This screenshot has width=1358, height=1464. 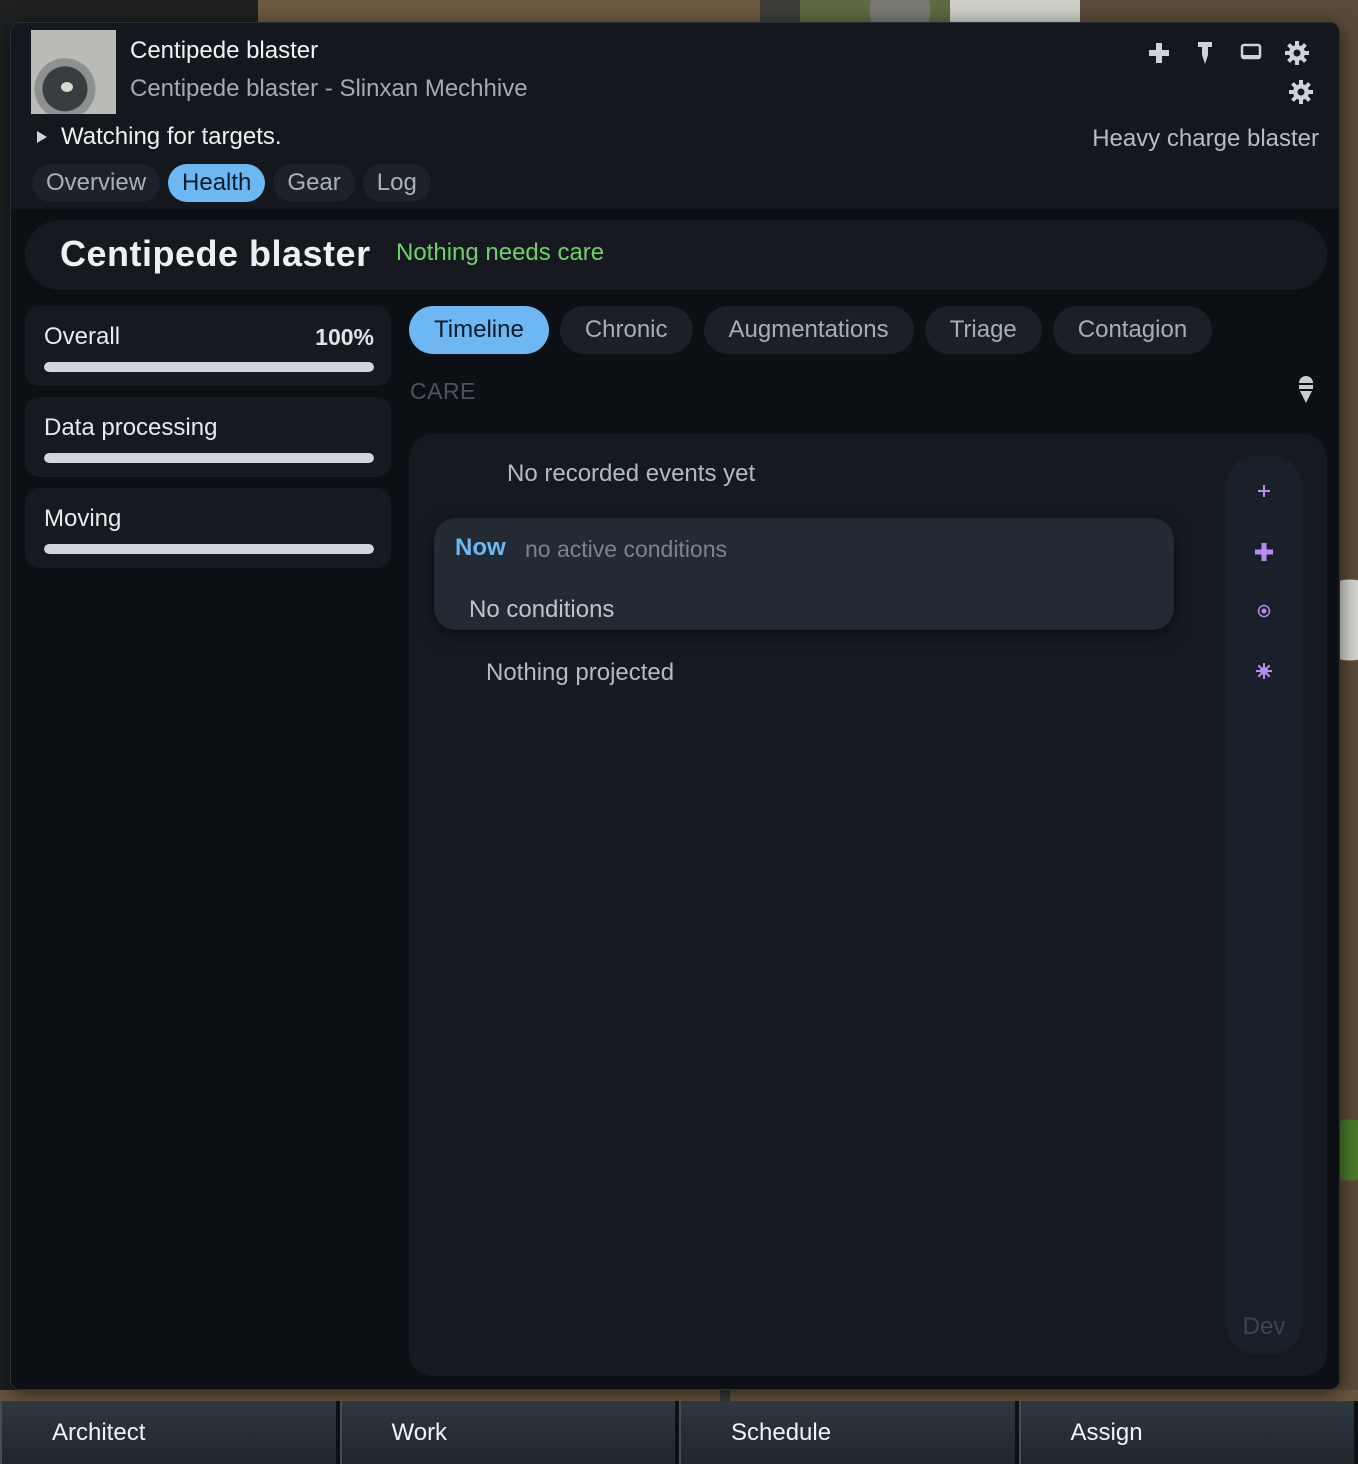 What do you see at coordinates (224, 50) in the screenshot?
I see `pawn-title: Centipede blaster` at bounding box center [224, 50].